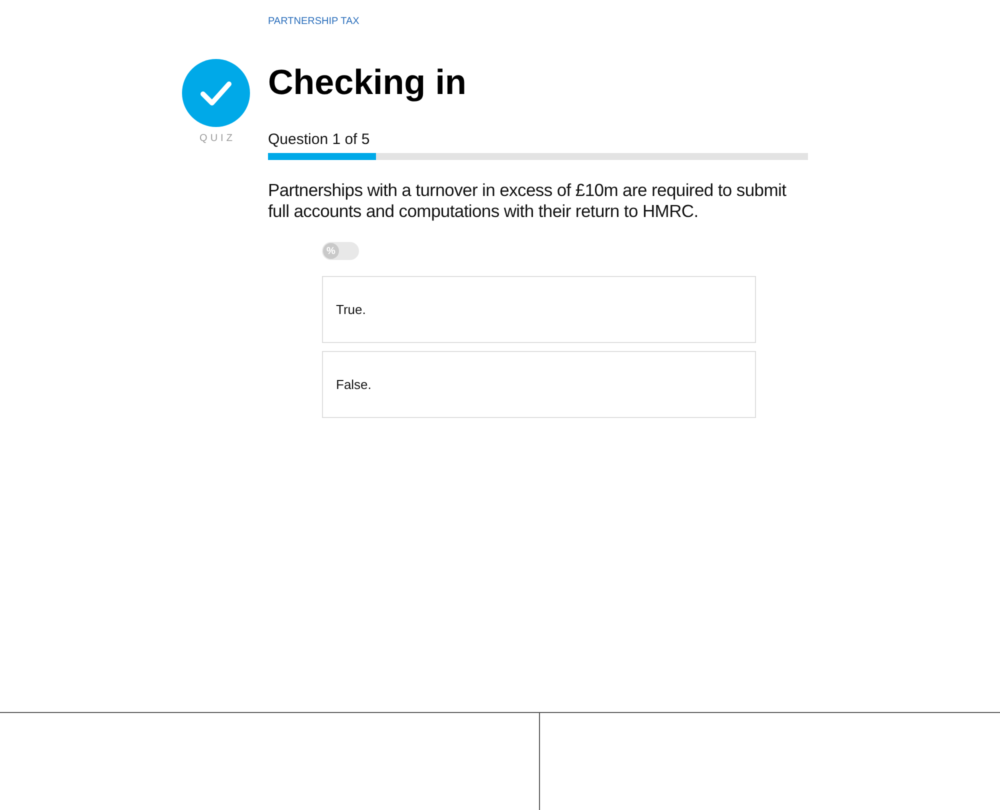 The image size is (1000, 810). What do you see at coordinates (314, 21) in the screenshot?
I see `breadcrumb: PARTNERSHIP TAX` at bounding box center [314, 21].